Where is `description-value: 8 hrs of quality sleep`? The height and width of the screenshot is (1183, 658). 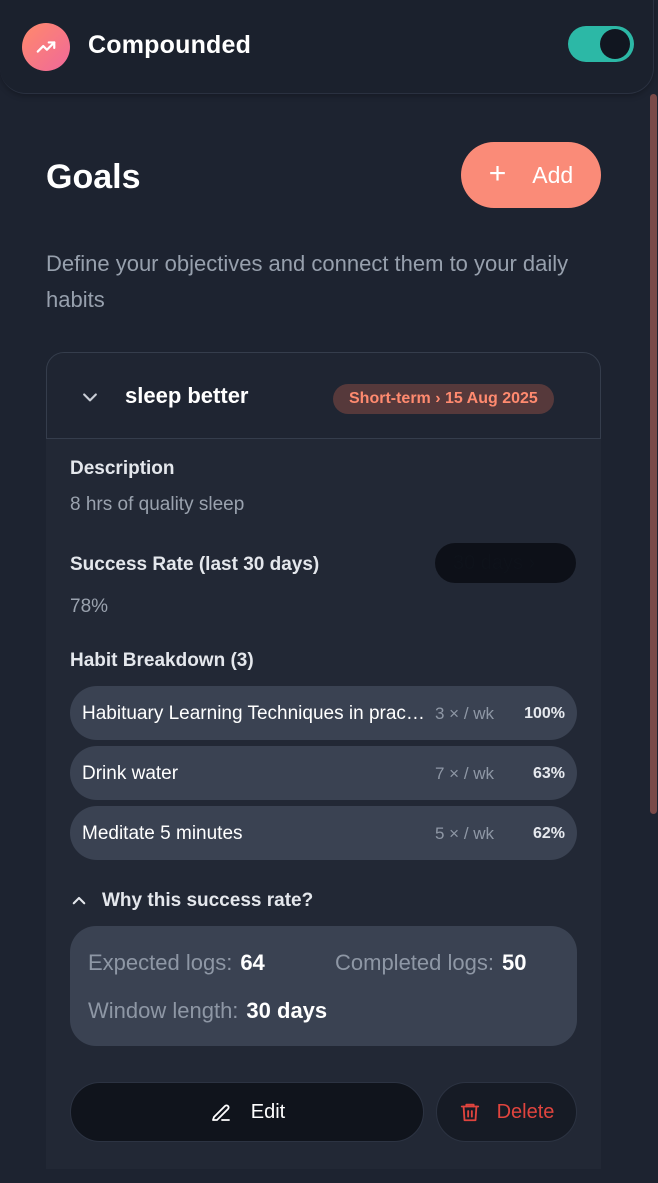 description-value: 8 hrs of quality sleep is located at coordinates (157, 504).